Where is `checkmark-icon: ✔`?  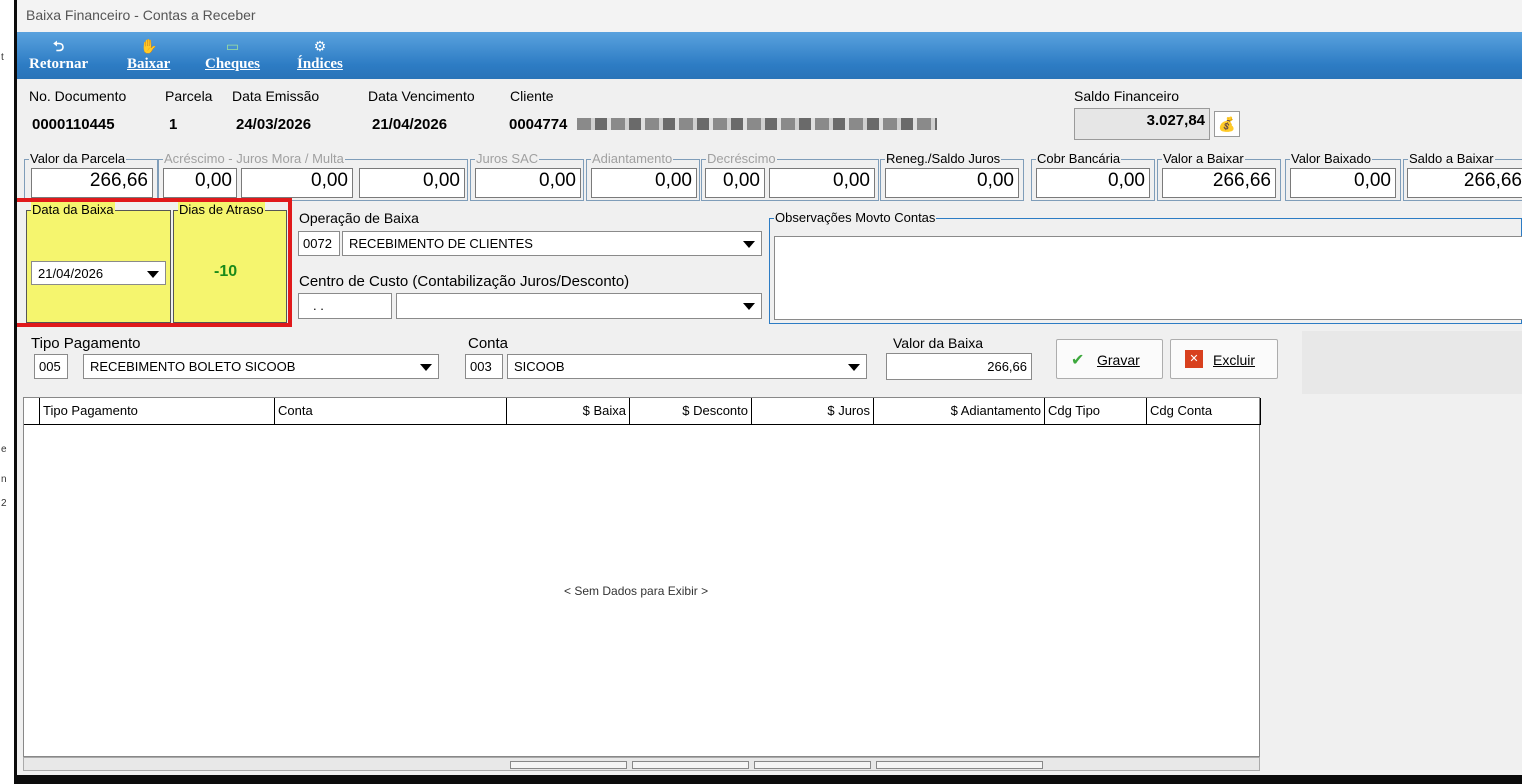 checkmark-icon: ✔ is located at coordinates (1078, 360).